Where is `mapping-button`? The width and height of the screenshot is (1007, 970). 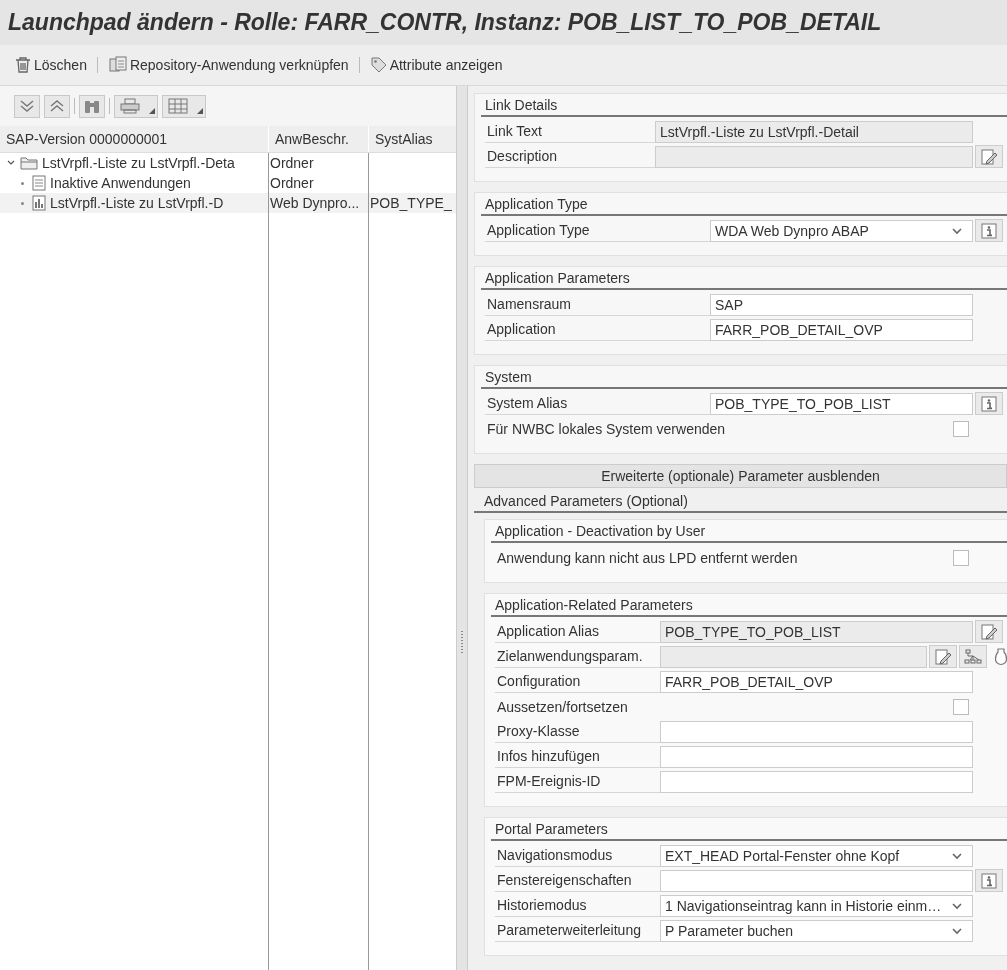
mapping-button is located at coordinates (973, 656).